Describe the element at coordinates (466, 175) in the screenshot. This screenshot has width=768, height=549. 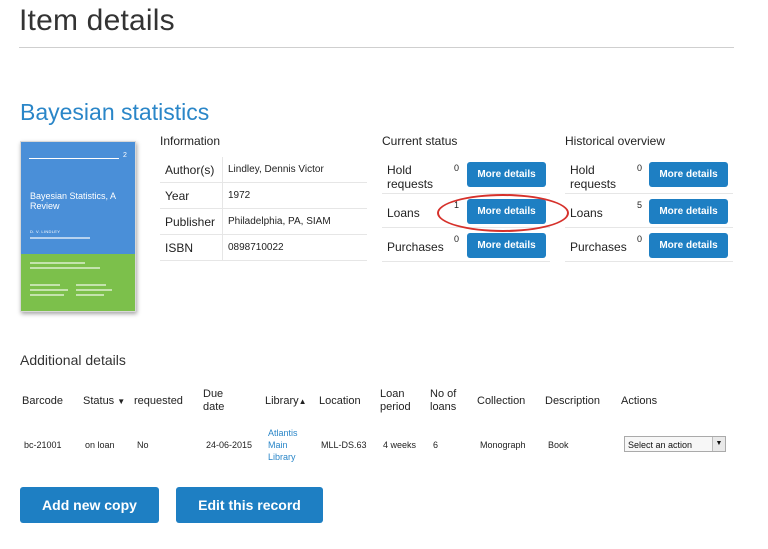
I see `status-row-hold-requests: Hold requests 0 More details` at that location.